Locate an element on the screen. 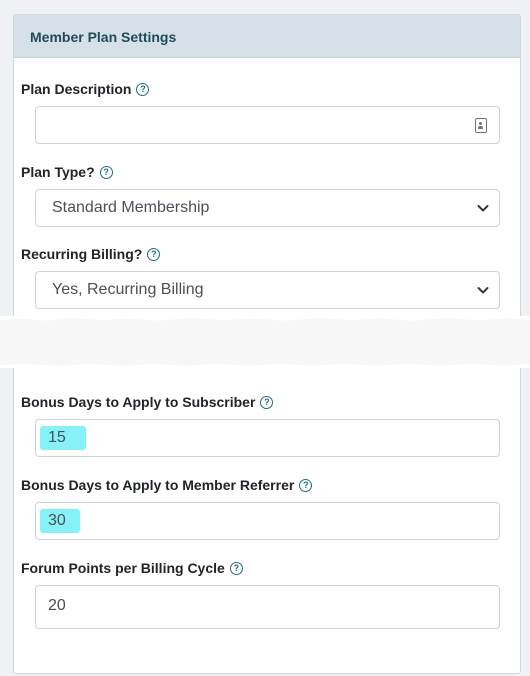 The height and width of the screenshot is (676, 530). forum-points-input: 20 is located at coordinates (267, 607).